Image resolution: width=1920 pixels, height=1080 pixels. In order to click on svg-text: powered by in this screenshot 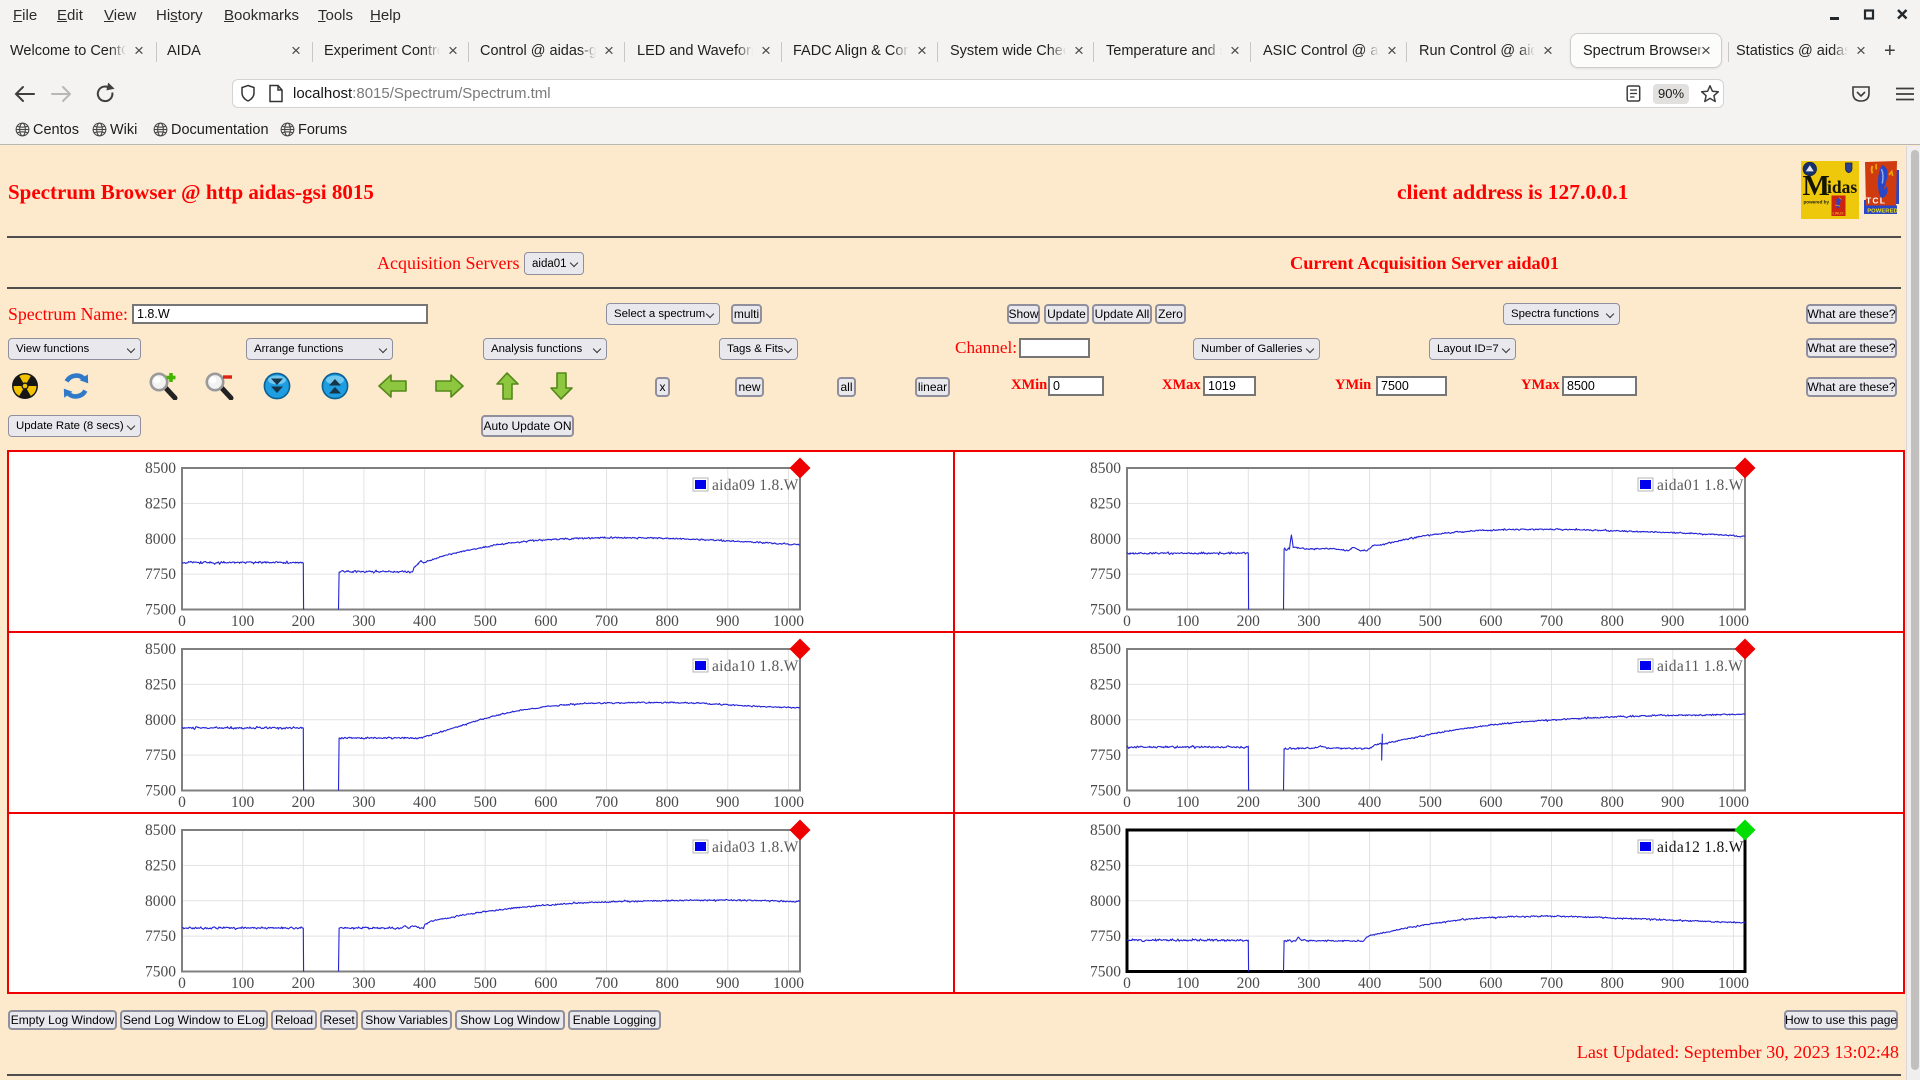, I will do `click(1817, 202)`.